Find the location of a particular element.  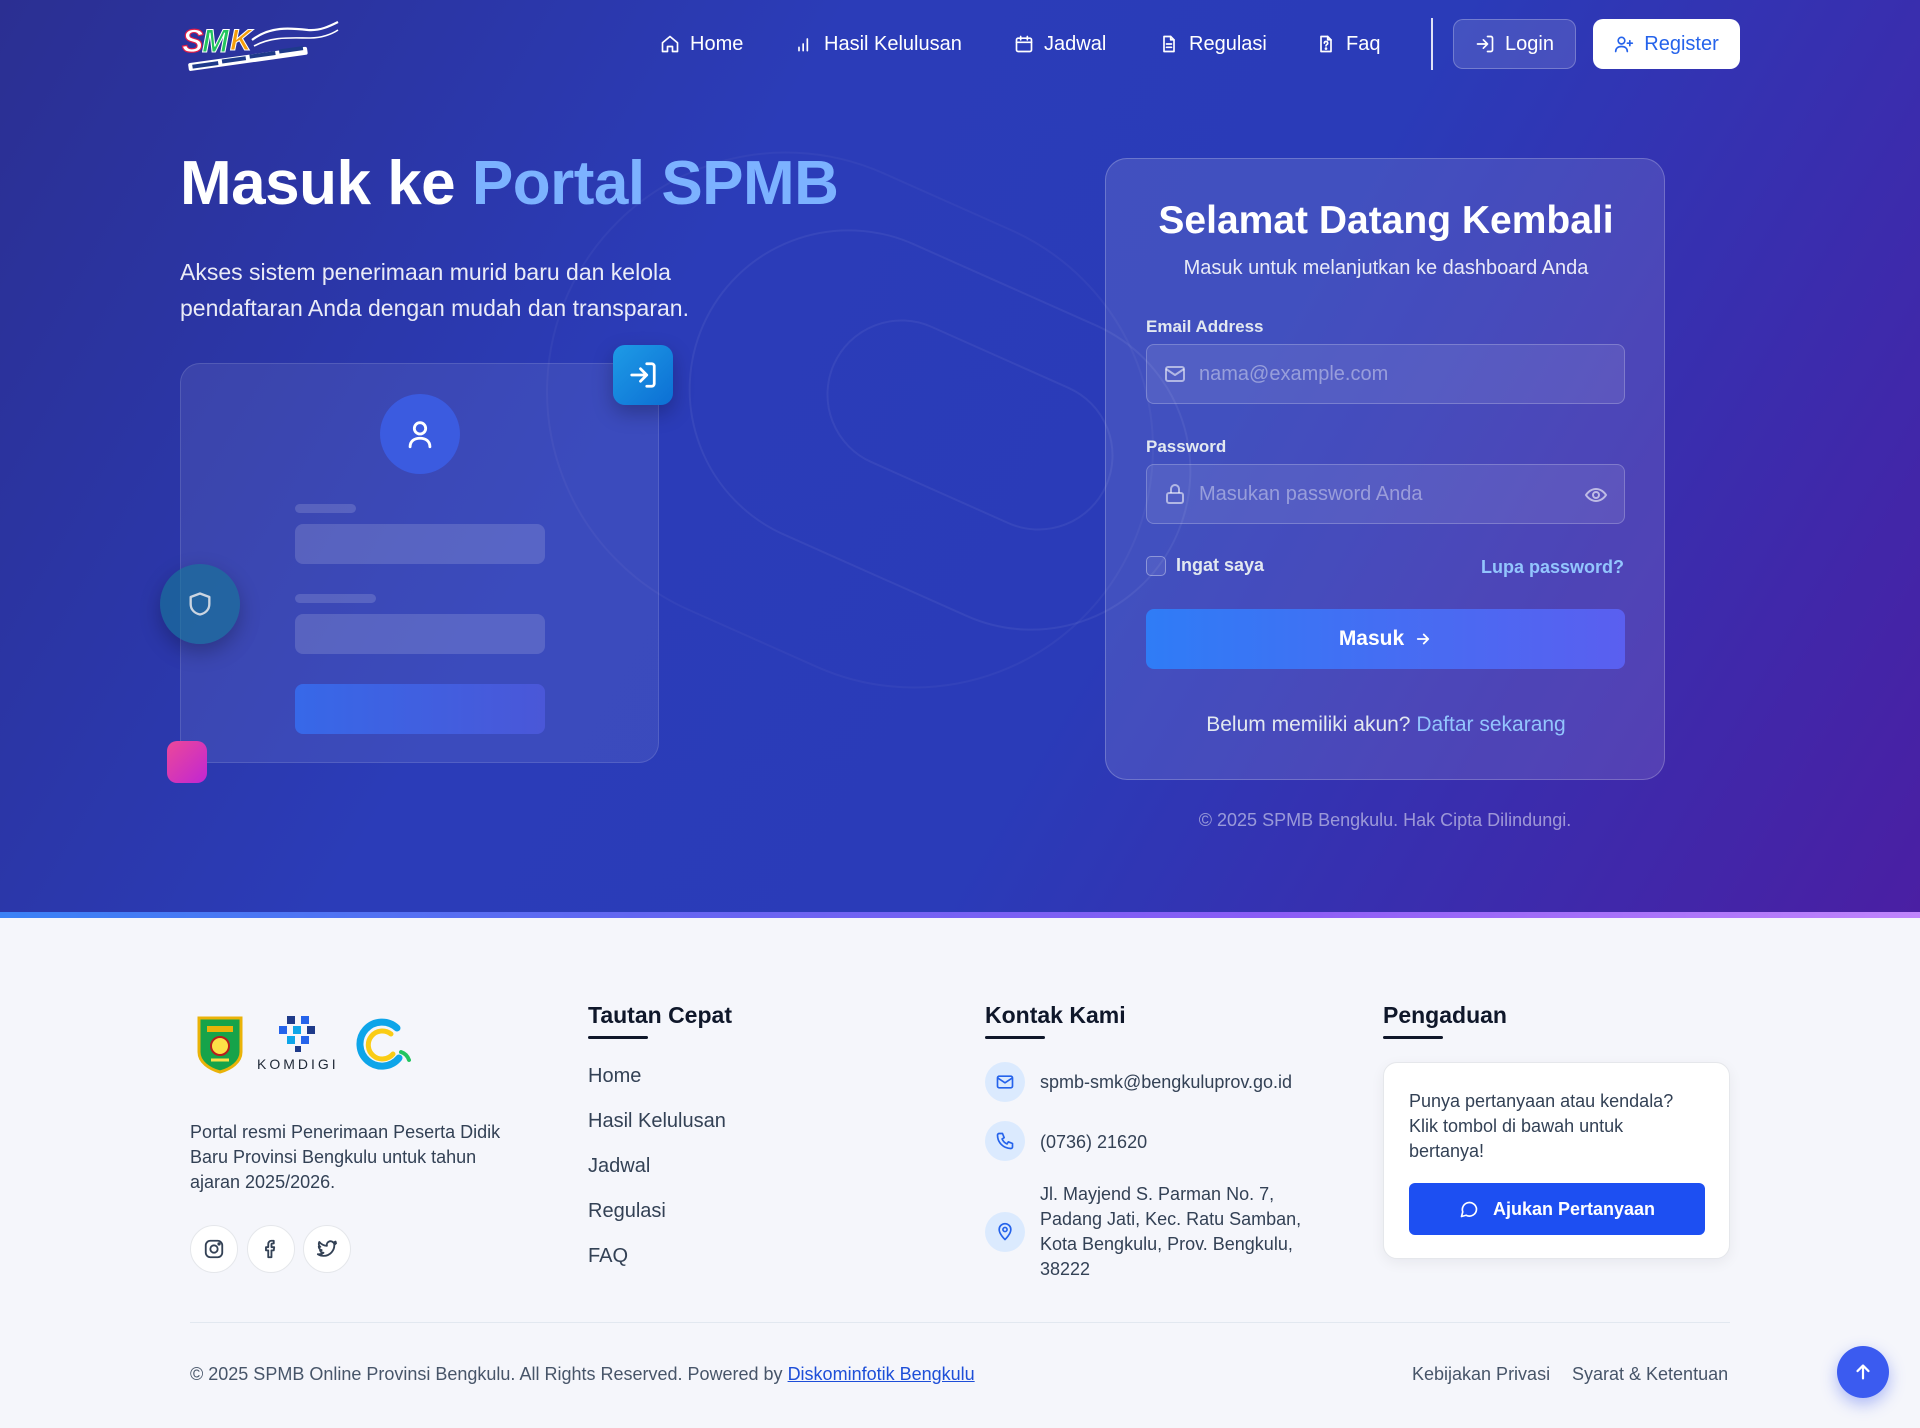

instagram-link is located at coordinates (214, 1249).